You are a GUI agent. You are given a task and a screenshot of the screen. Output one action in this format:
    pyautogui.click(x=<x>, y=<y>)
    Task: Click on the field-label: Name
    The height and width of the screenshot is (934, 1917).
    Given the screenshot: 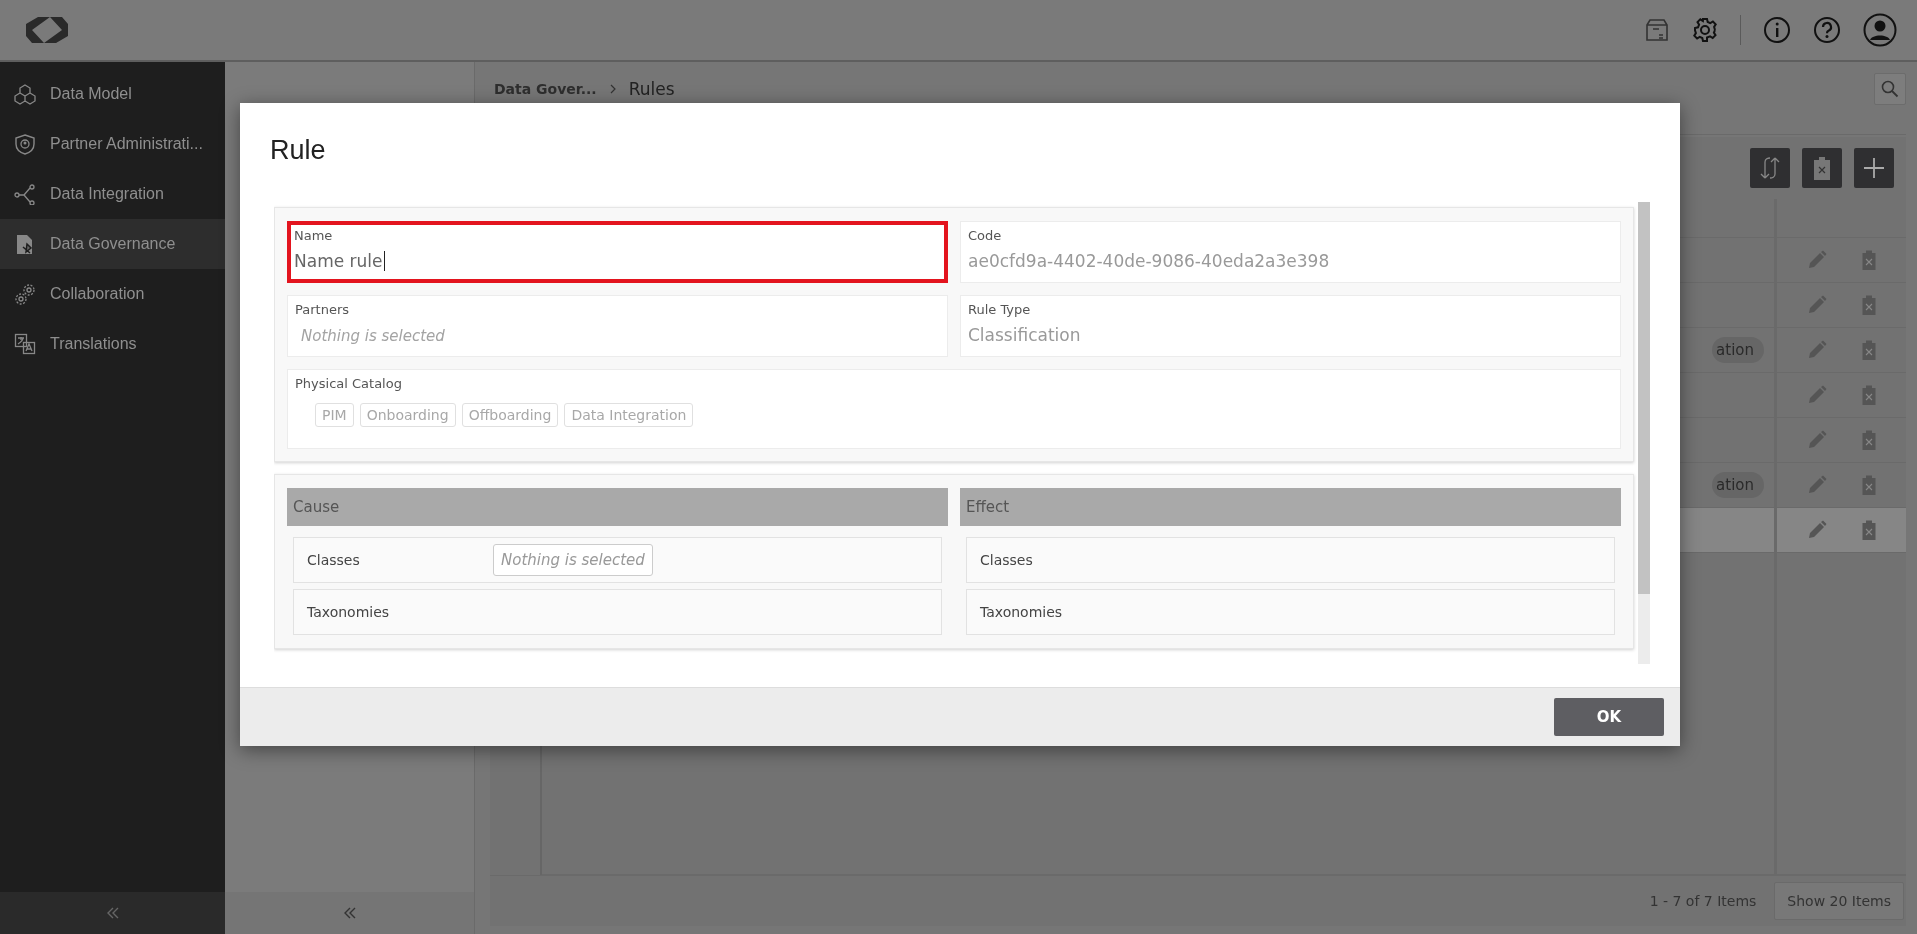 What is the action you would take?
    pyautogui.click(x=314, y=235)
    